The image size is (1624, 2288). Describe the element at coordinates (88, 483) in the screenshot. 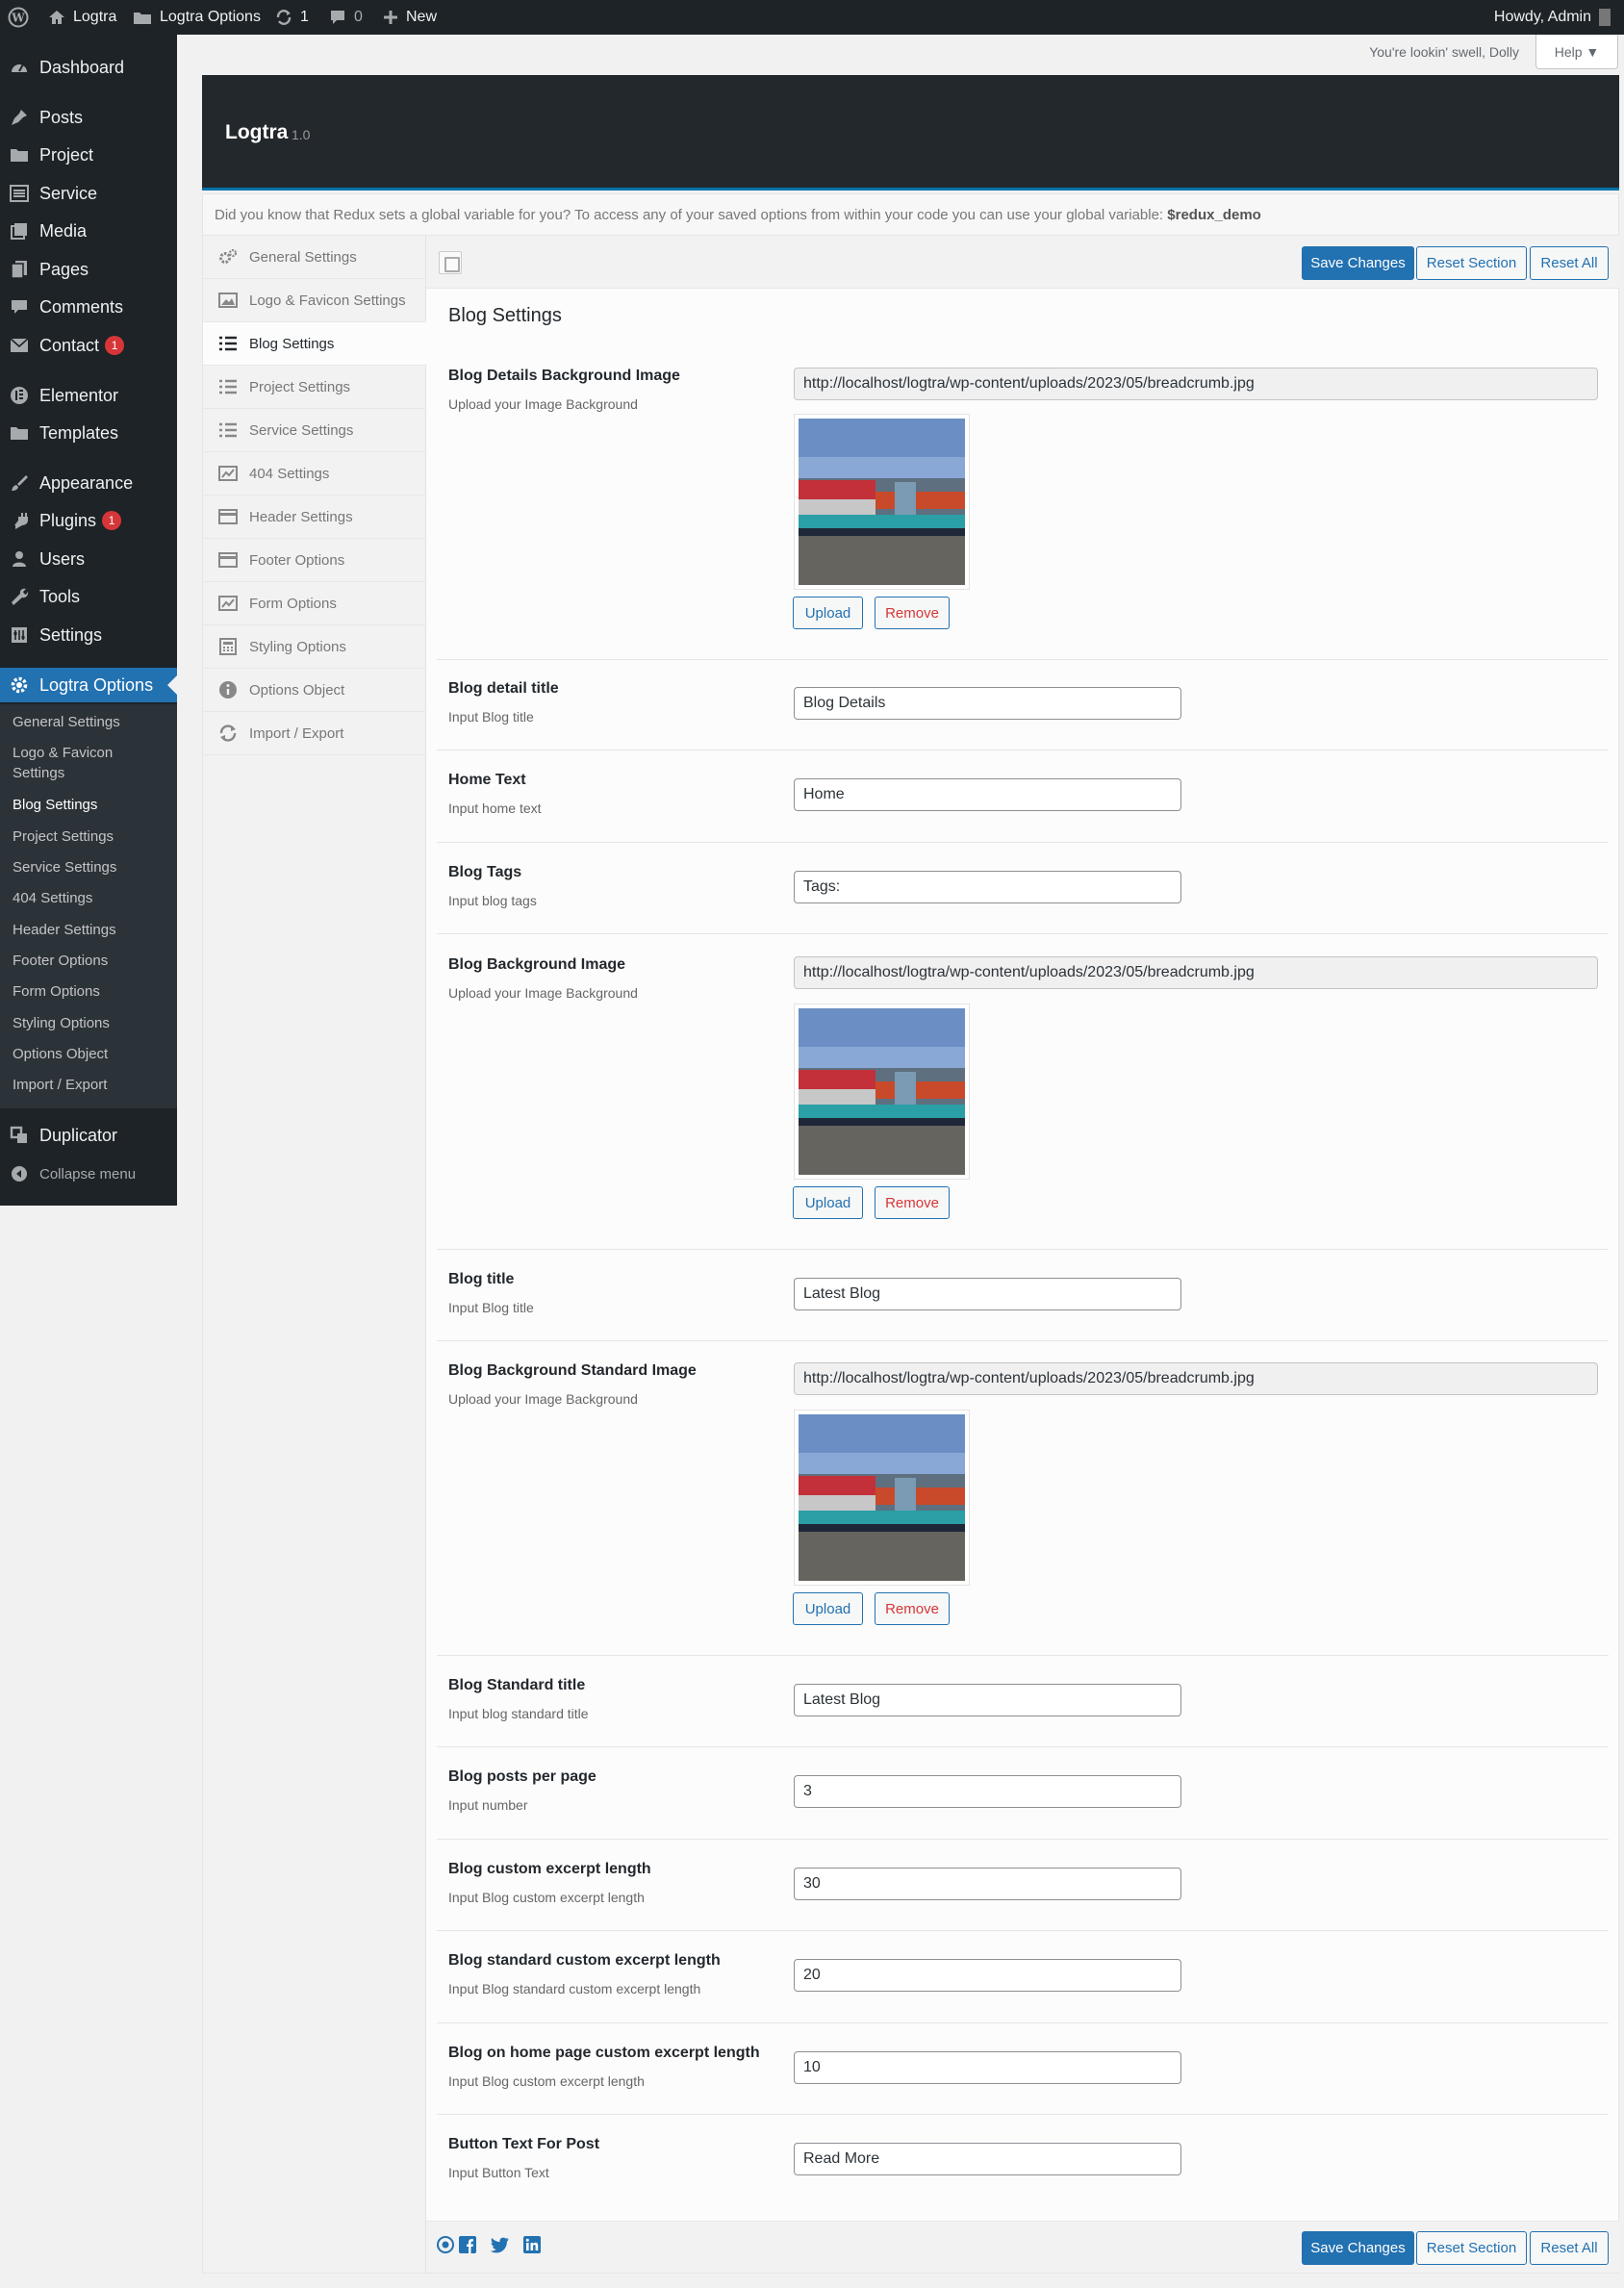

I see `menu-appearance: Appearance` at that location.